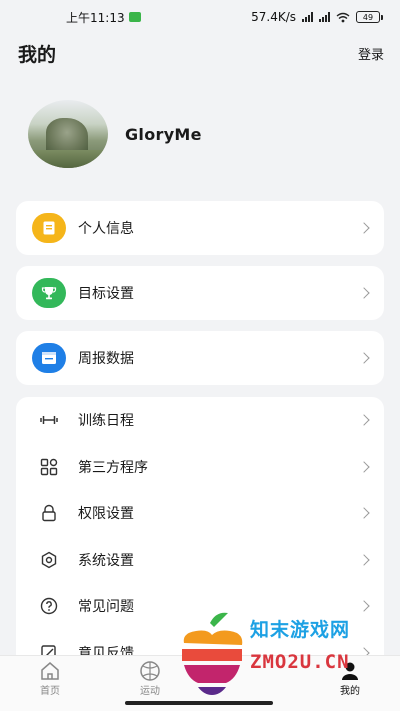  I want to click on menu-label: 训练日程, so click(106, 421).